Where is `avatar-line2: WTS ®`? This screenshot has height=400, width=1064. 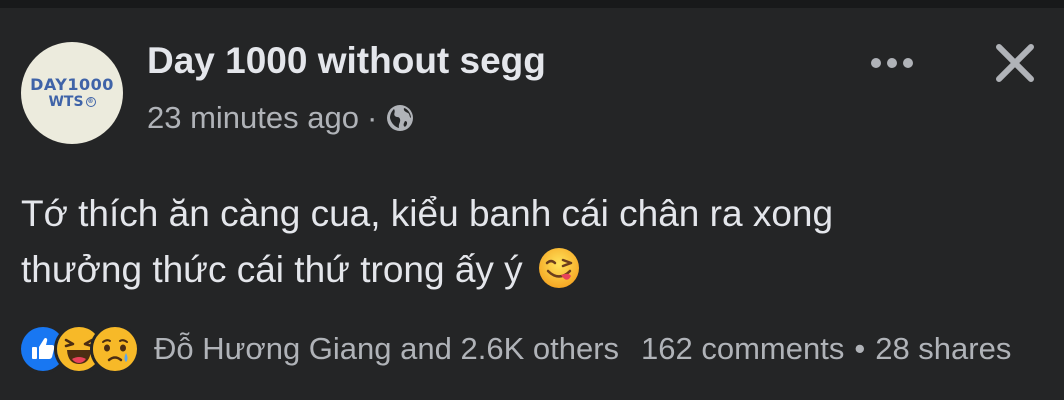 avatar-line2: WTS ® is located at coordinates (72, 102).